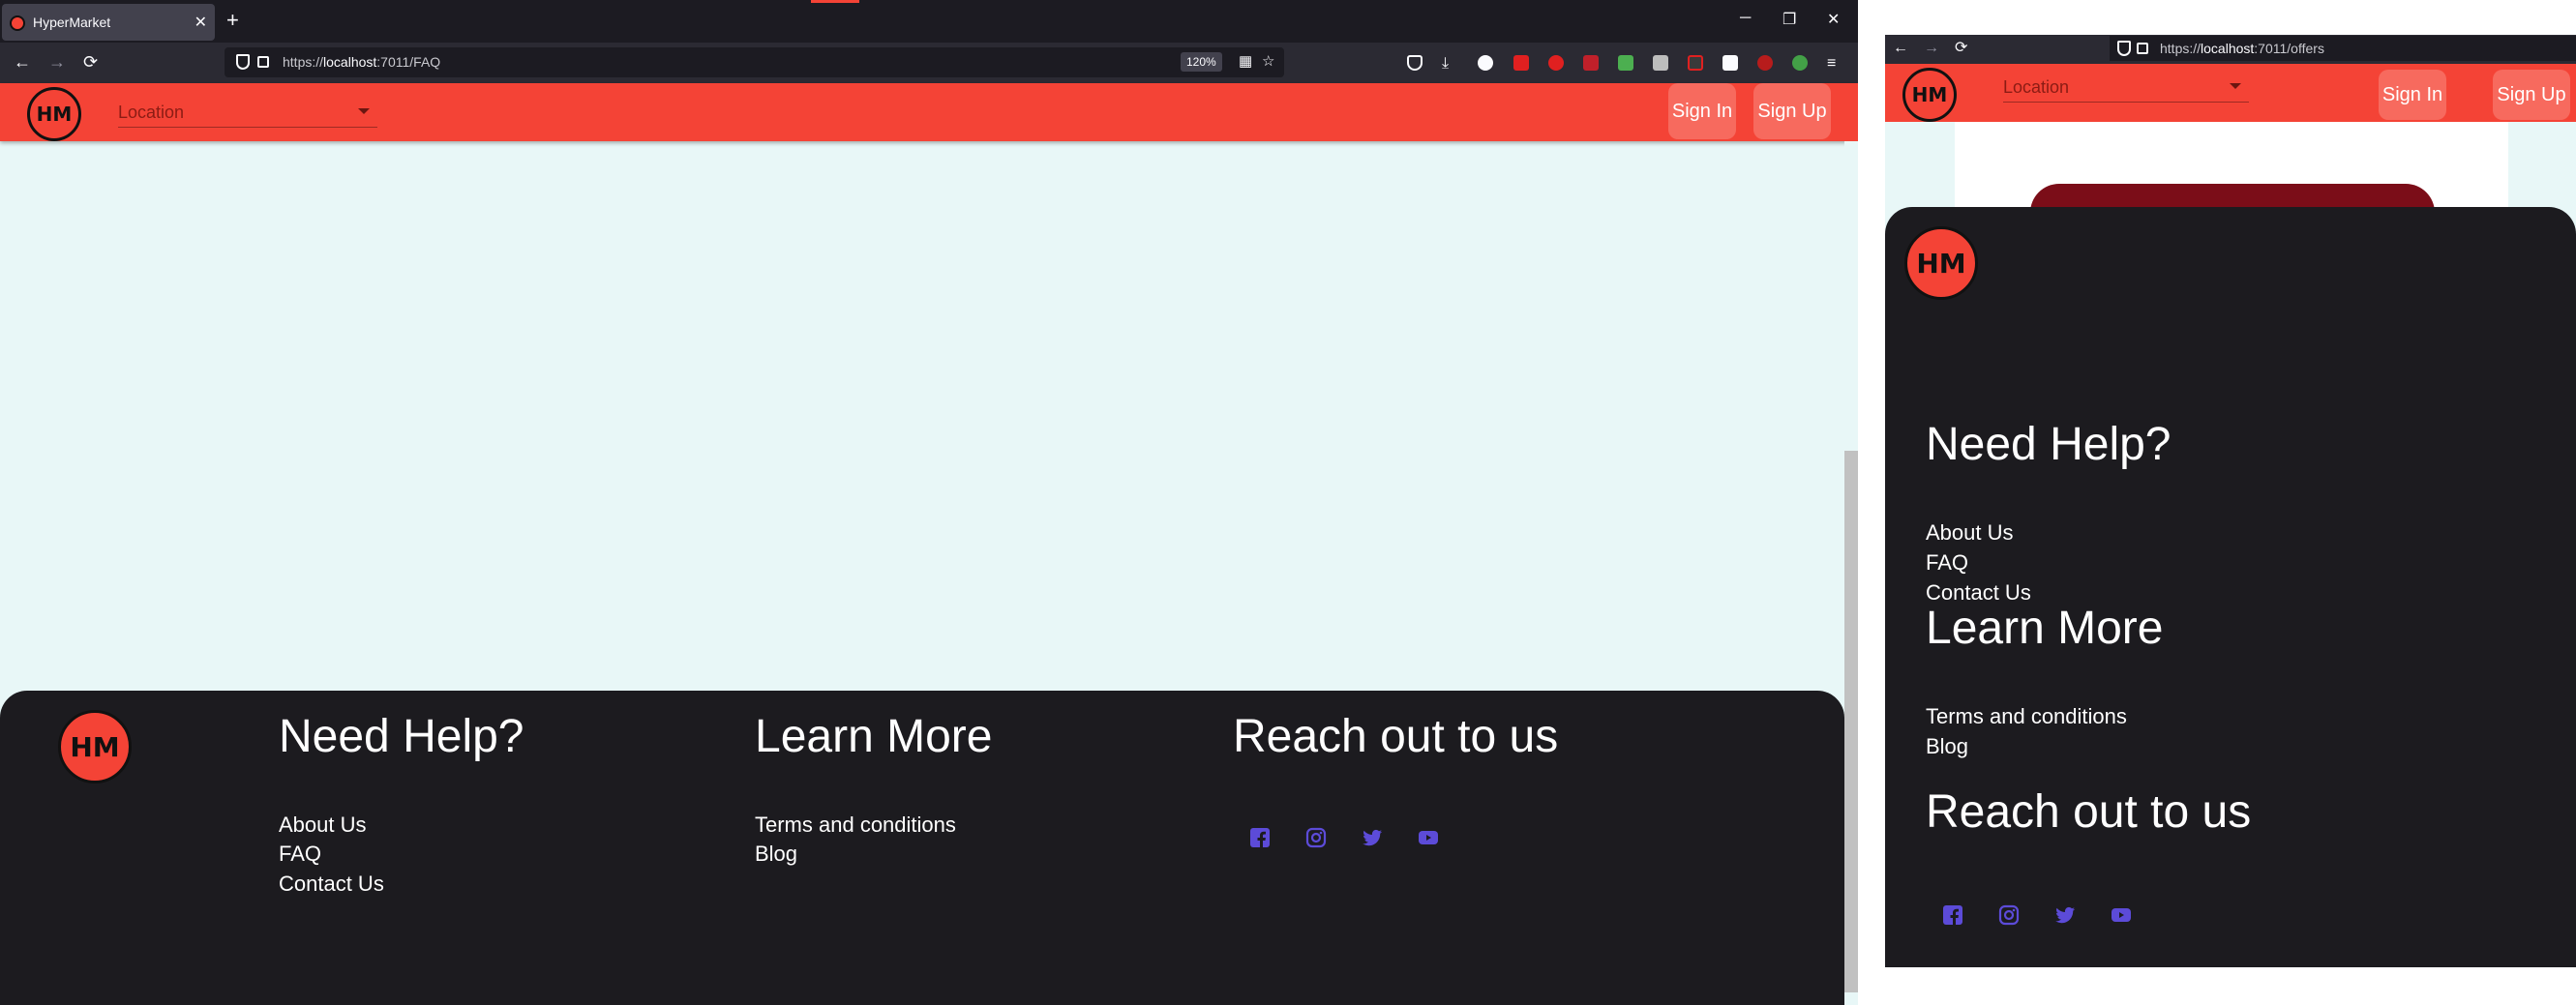 This screenshot has height=1005, width=2576. Describe the element at coordinates (1851, 721) in the screenshot. I see `scrollbar-thumb` at that location.